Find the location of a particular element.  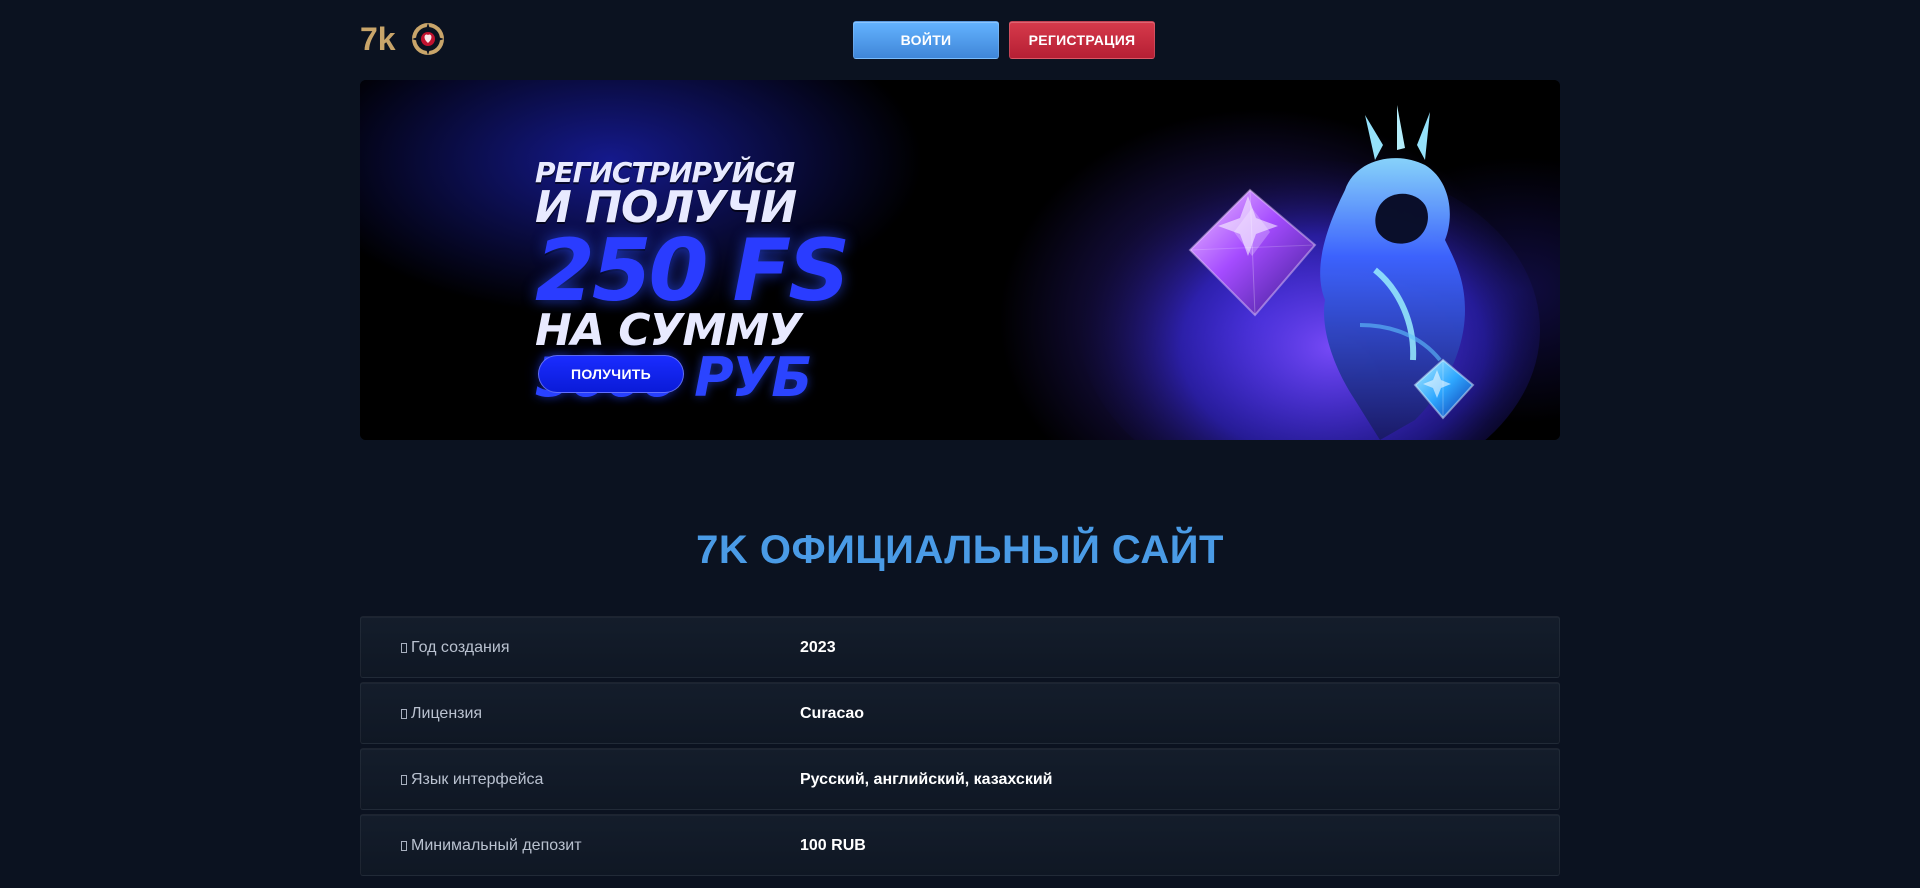

page-title: 7K ОФИЦИАЛЬНЫЙ САЙТ is located at coordinates (960, 550).